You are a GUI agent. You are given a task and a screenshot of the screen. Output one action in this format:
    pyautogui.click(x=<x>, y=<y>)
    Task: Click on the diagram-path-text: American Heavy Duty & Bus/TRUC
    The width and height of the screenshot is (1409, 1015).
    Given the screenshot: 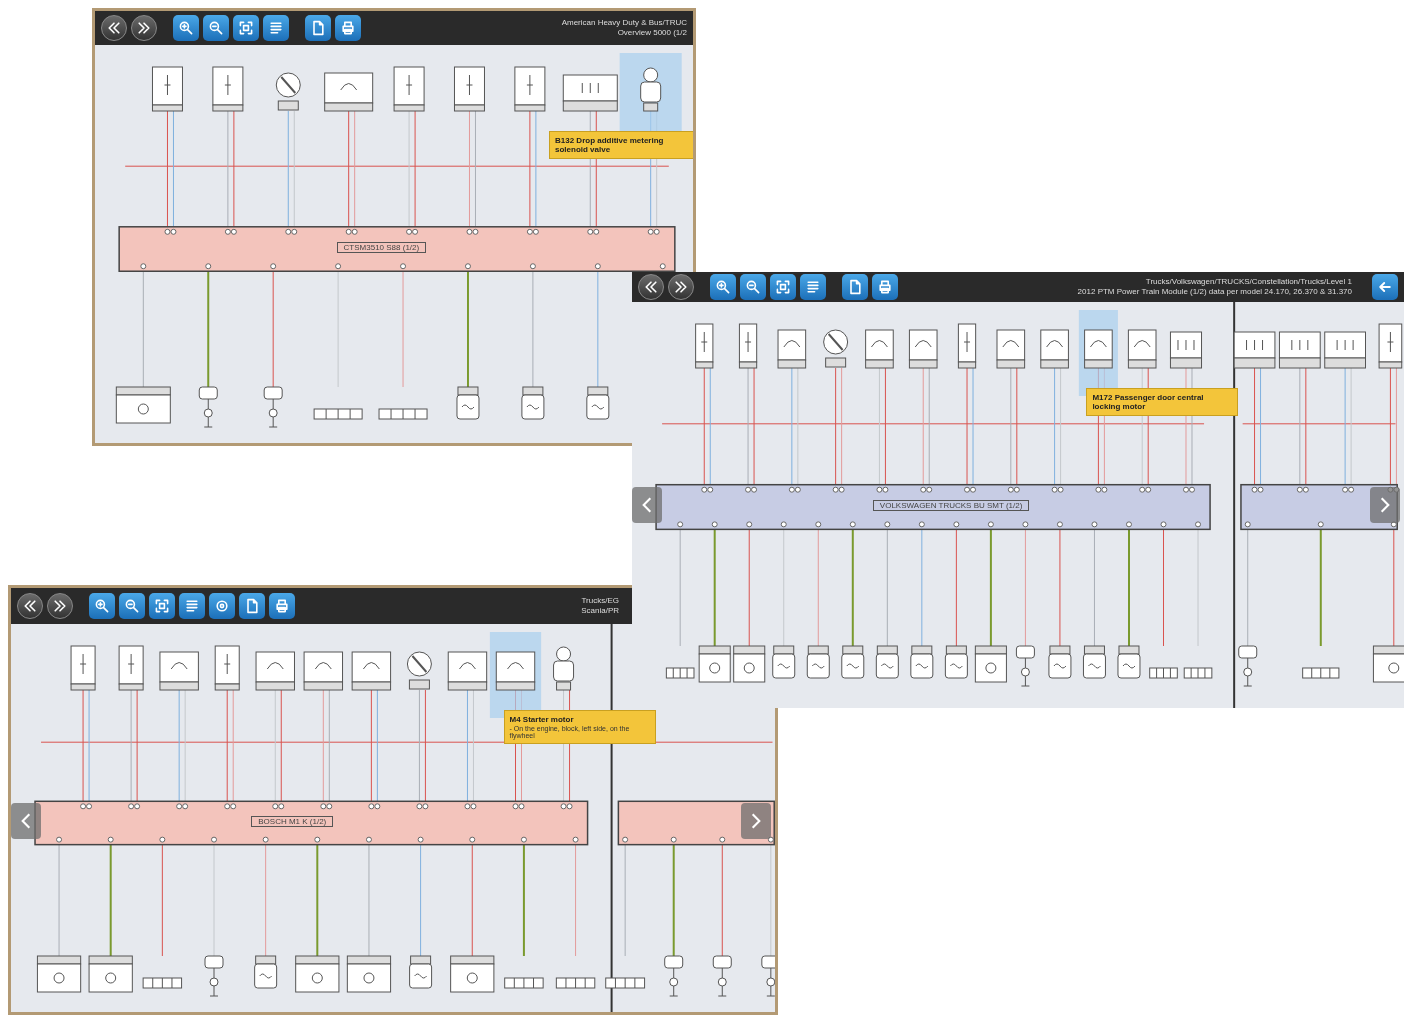 What is the action you would take?
    pyautogui.click(x=624, y=23)
    